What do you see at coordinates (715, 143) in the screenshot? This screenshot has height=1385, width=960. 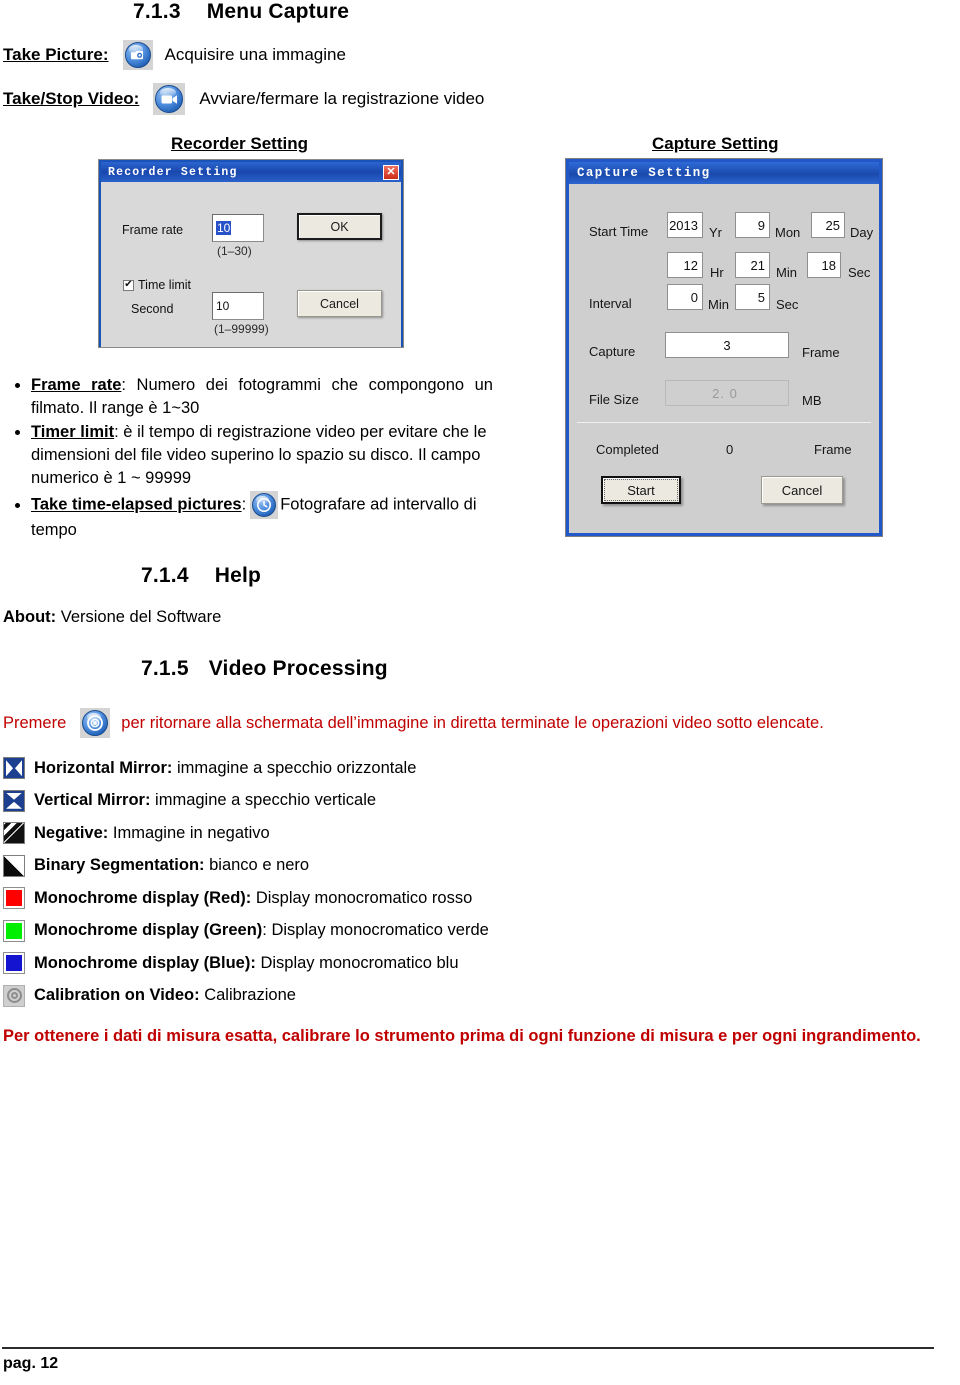 I see `capture-setting-caption: Capture Setting` at bounding box center [715, 143].